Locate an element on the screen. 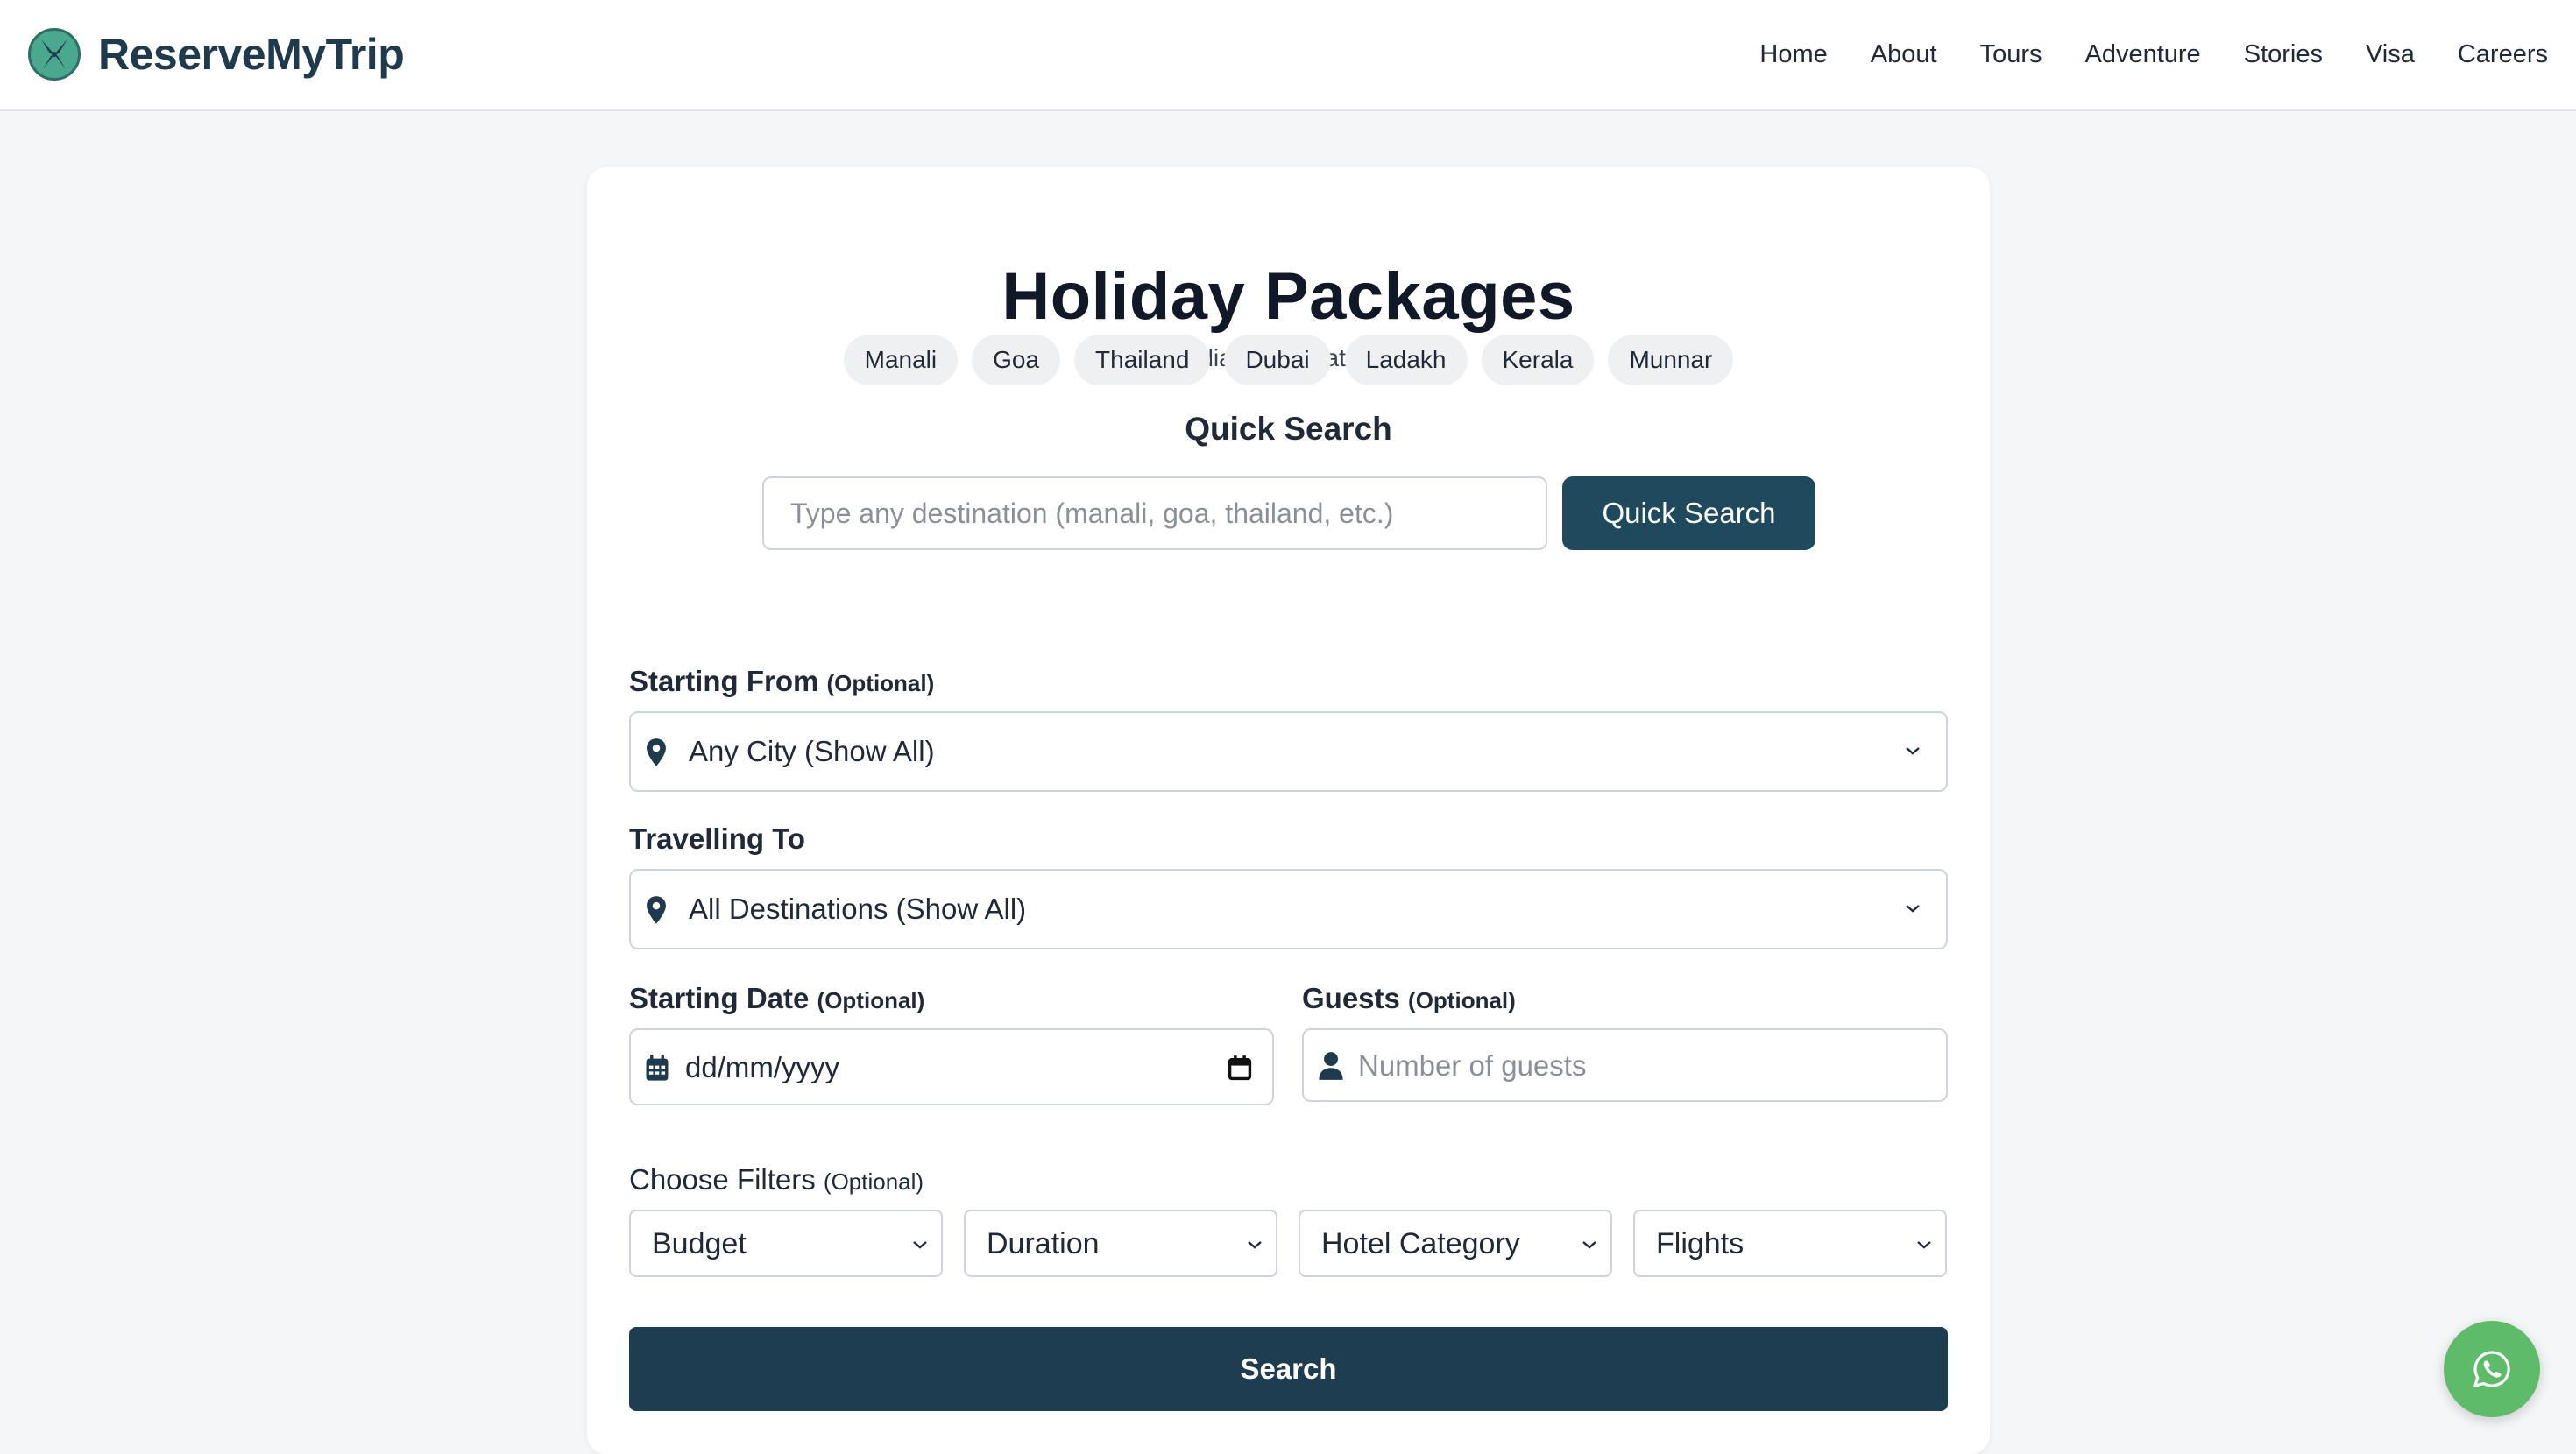 Image resolution: width=2576 pixels, height=1454 pixels. chip-manali: Manali is located at coordinates (901, 360).